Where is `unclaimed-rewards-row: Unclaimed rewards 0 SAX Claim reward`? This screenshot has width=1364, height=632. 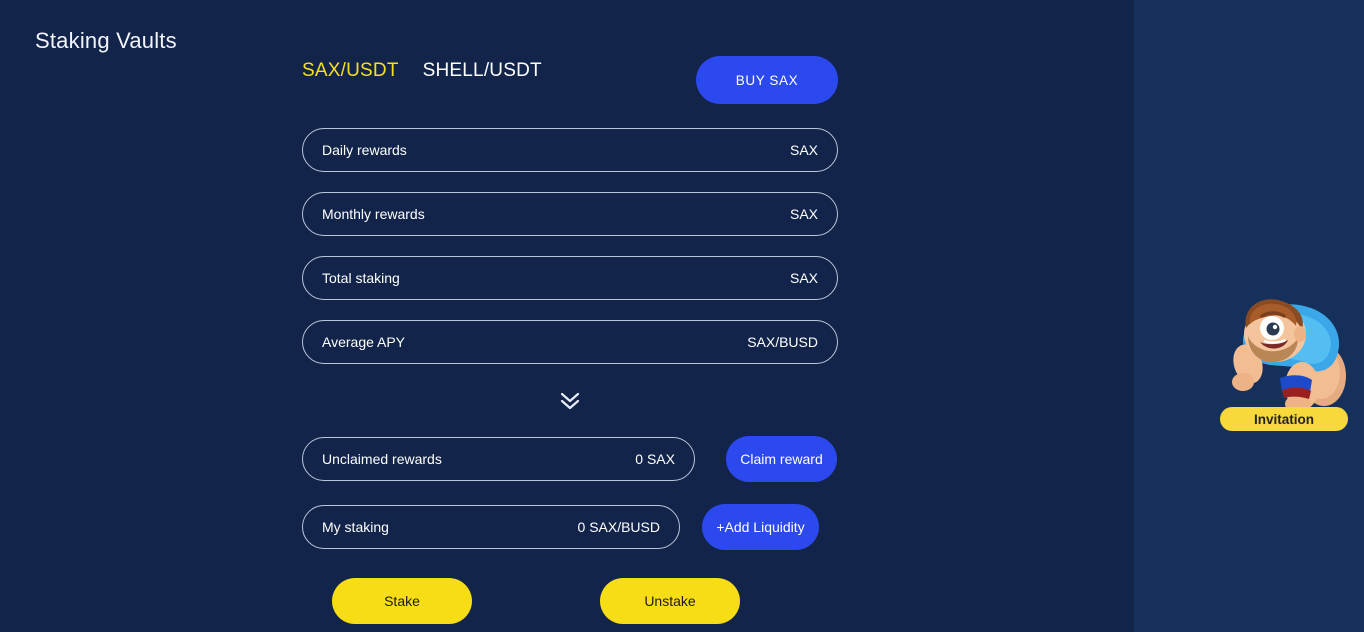 unclaimed-rewards-row: Unclaimed rewards 0 SAX Claim reward is located at coordinates (570, 459).